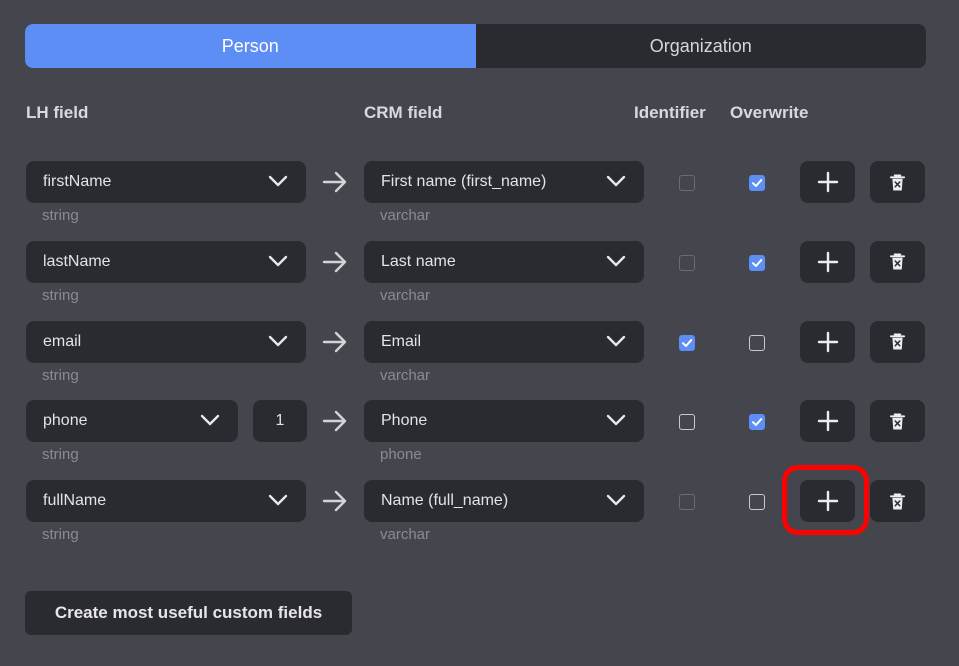 This screenshot has height=666, width=959. What do you see at coordinates (504, 421) in the screenshot?
I see `crm-field-select: Phone` at bounding box center [504, 421].